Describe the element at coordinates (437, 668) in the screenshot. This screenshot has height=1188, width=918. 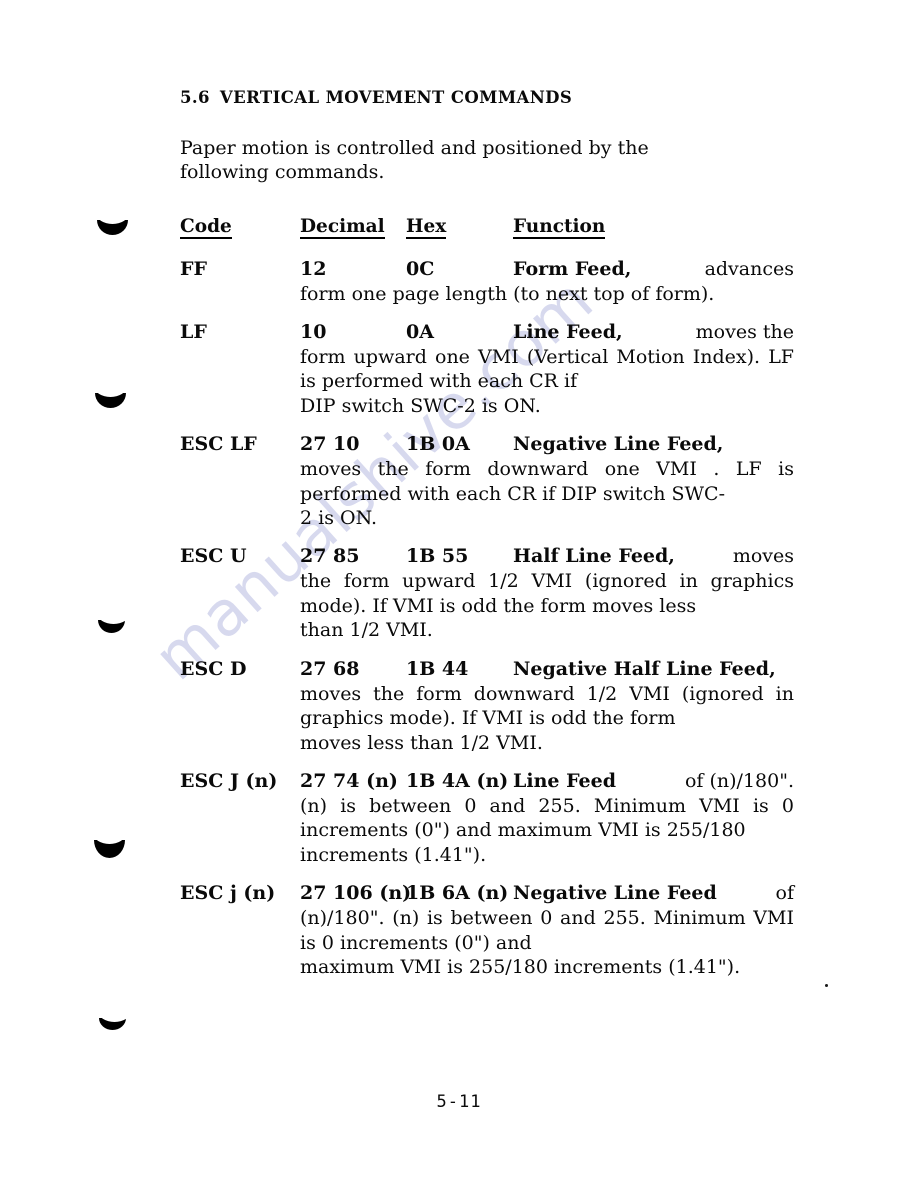
I see `cell-hex: 1B 44` at that location.